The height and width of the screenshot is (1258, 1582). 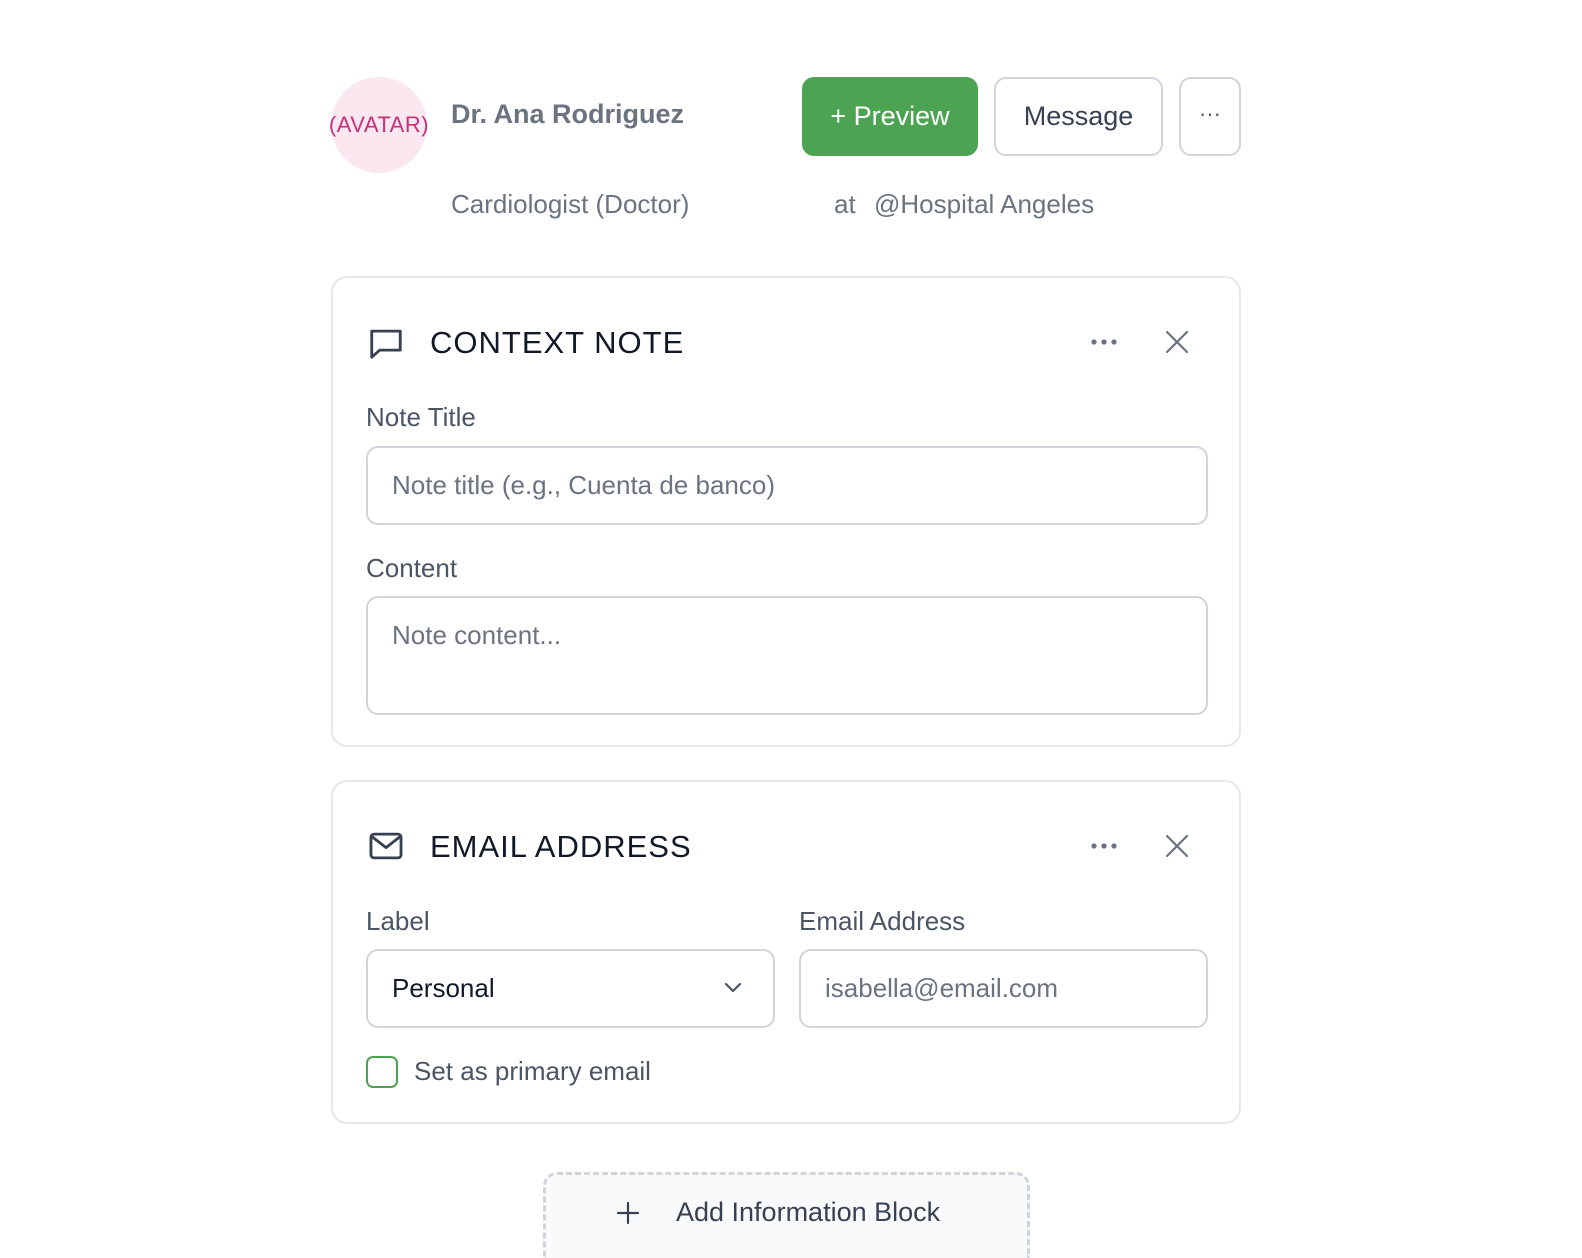 What do you see at coordinates (386, 846) in the screenshot?
I see `mail-icon` at bounding box center [386, 846].